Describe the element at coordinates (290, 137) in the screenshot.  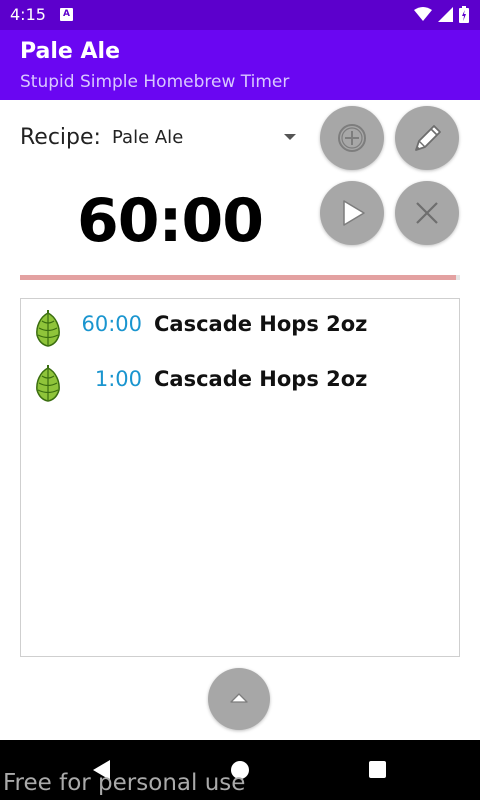
I see `dropdown-arrow-icon` at that location.